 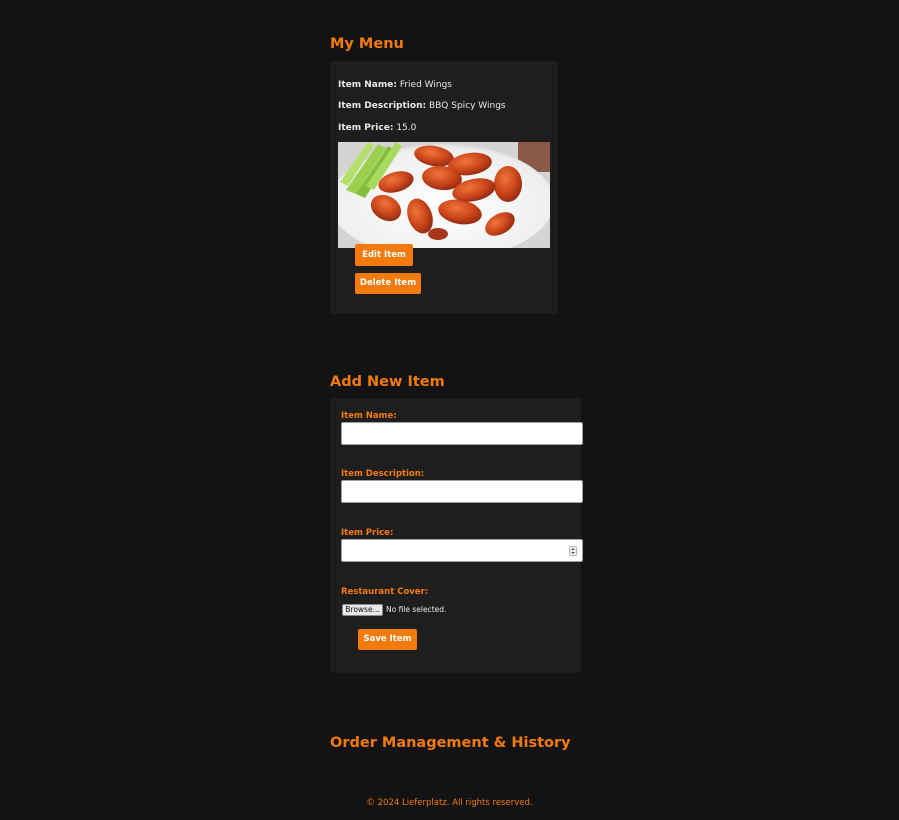 What do you see at coordinates (449, 803) in the screenshot?
I see `footer-copyright: © 2024 Lieferplatz. All rights reserved.` at bounding box center [449, 803].